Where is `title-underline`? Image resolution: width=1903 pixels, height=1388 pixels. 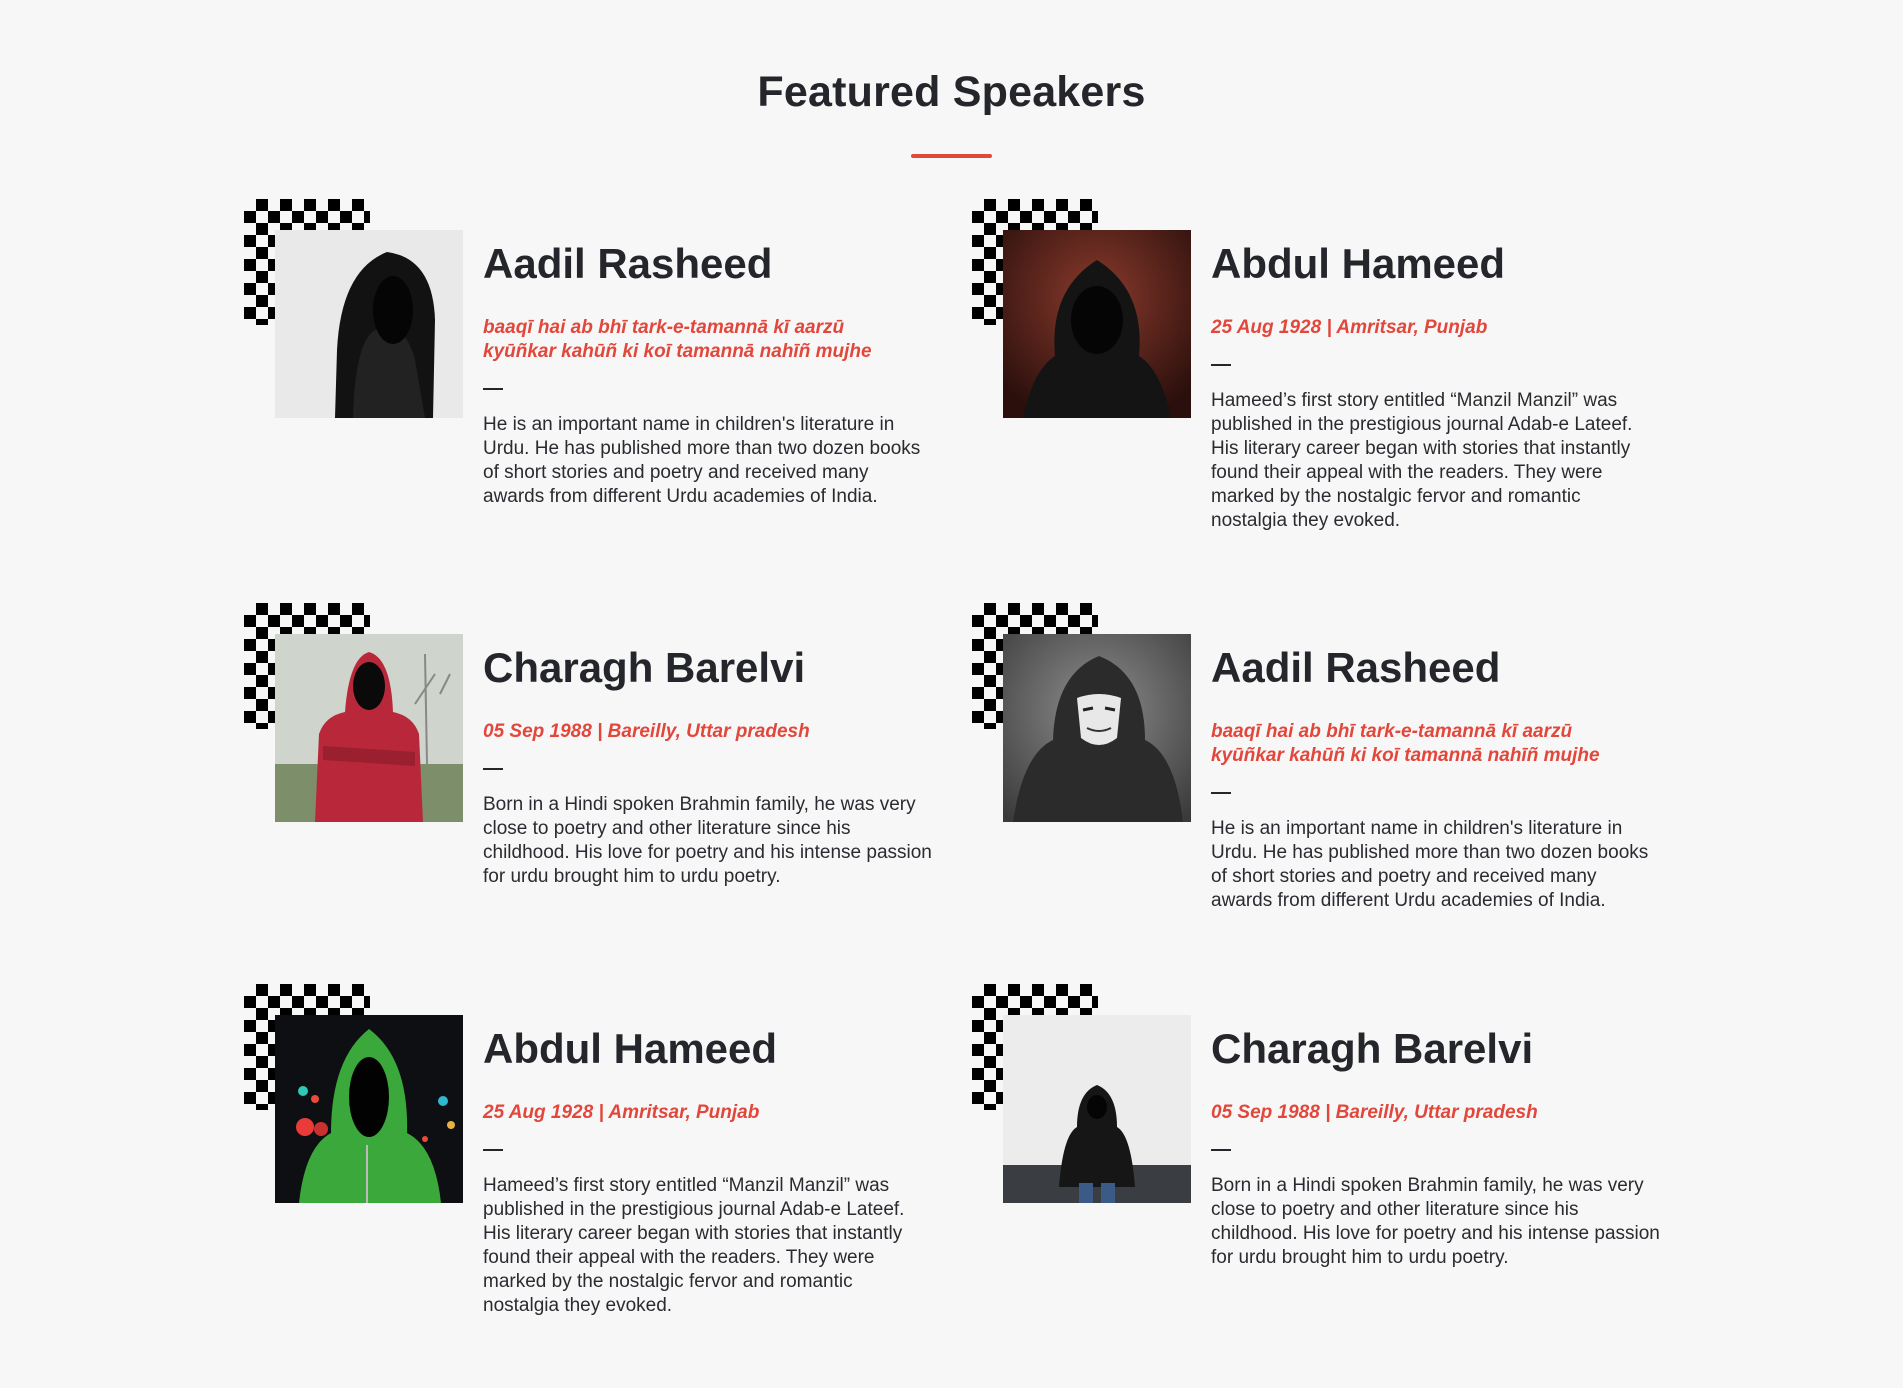
title-underline is located at coordinates (951, 156).